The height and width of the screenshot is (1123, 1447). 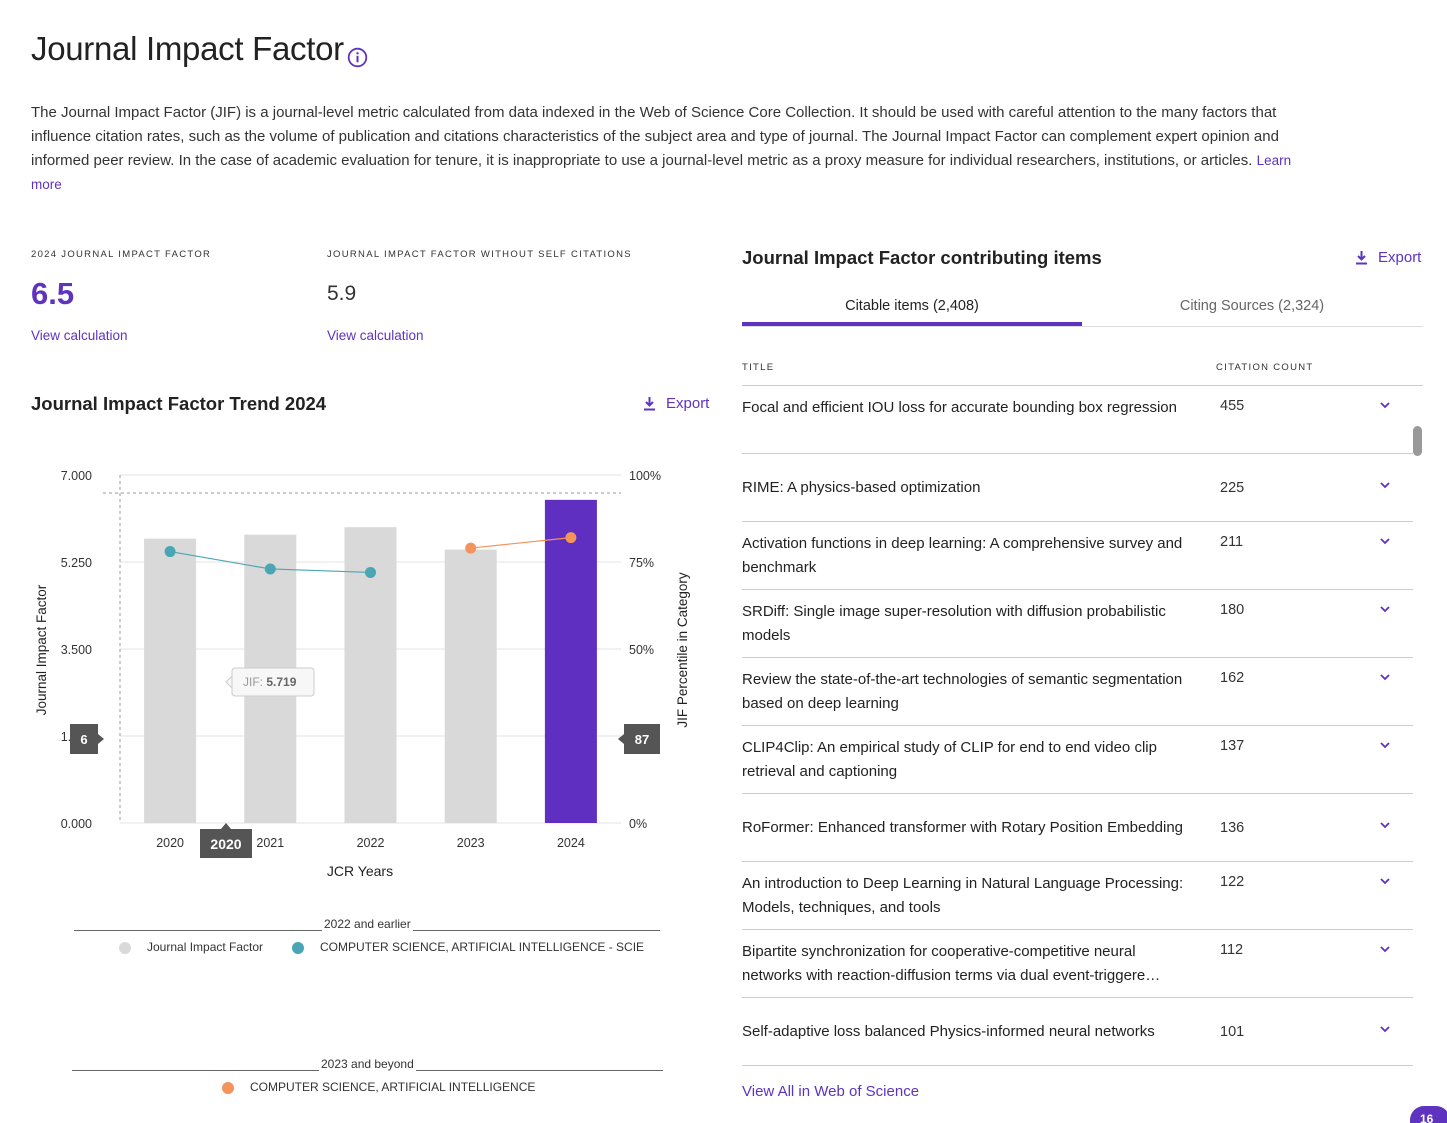 I want to click on contributing-export-label: Export, so click(x=1400, y=257).